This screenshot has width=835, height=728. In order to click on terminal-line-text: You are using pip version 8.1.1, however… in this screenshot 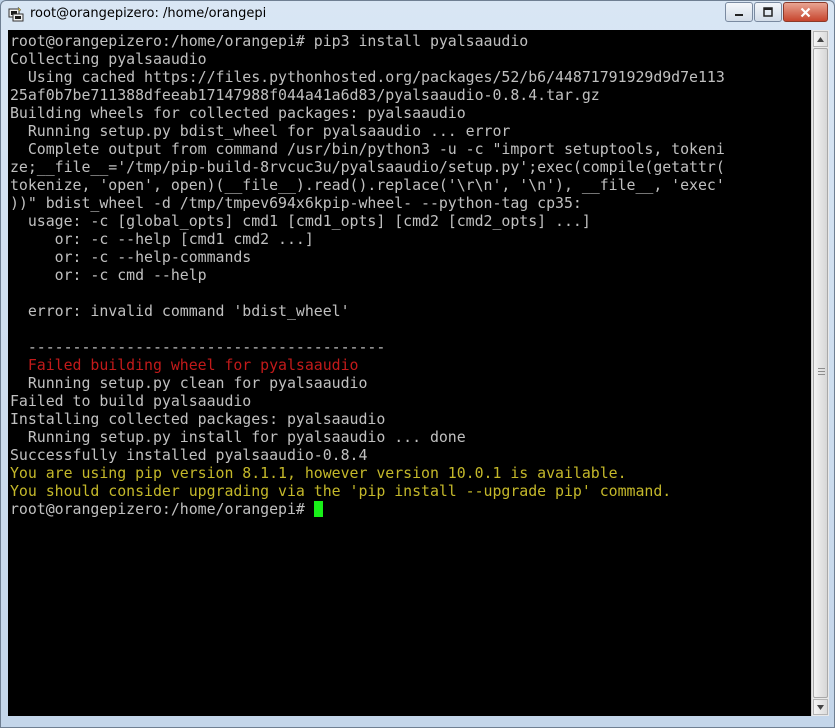, I will do `click(318, 473)`.